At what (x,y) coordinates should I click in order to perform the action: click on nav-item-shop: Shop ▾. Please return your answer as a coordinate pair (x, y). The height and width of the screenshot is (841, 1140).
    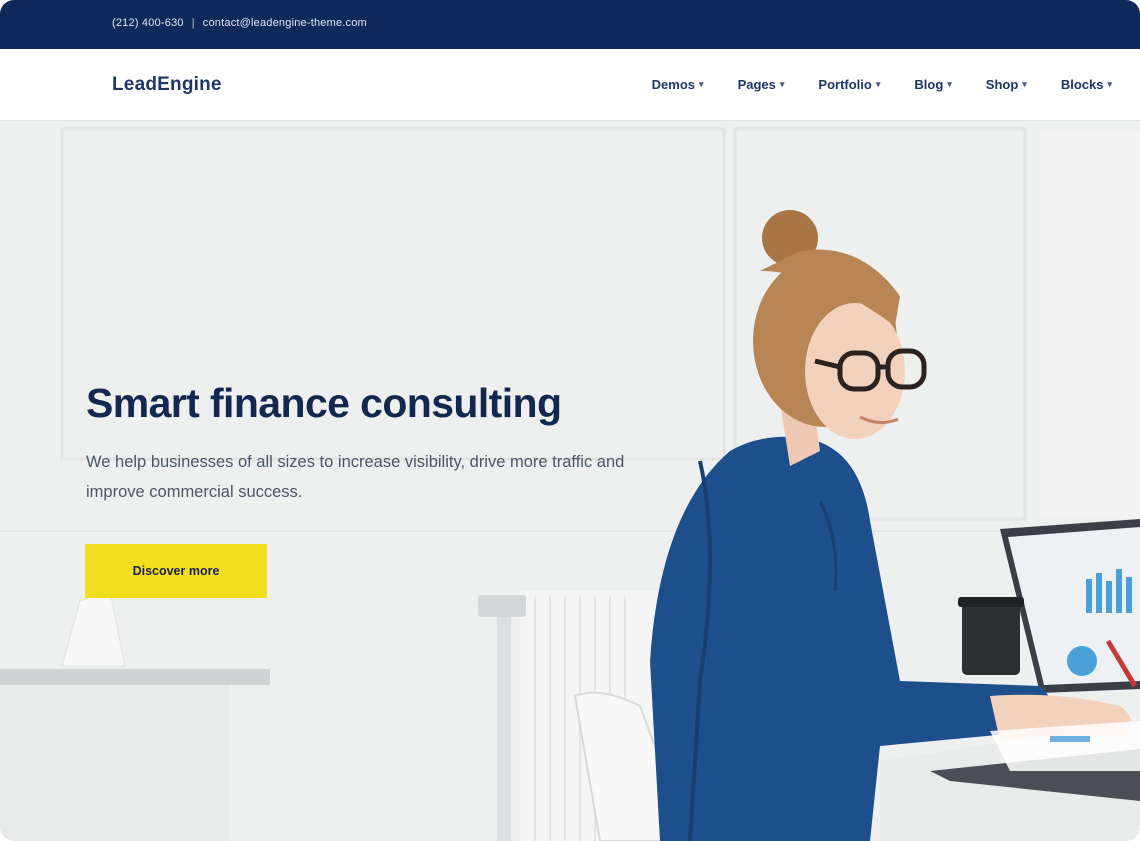
    Looking at the image, I should click on (1006, 84).